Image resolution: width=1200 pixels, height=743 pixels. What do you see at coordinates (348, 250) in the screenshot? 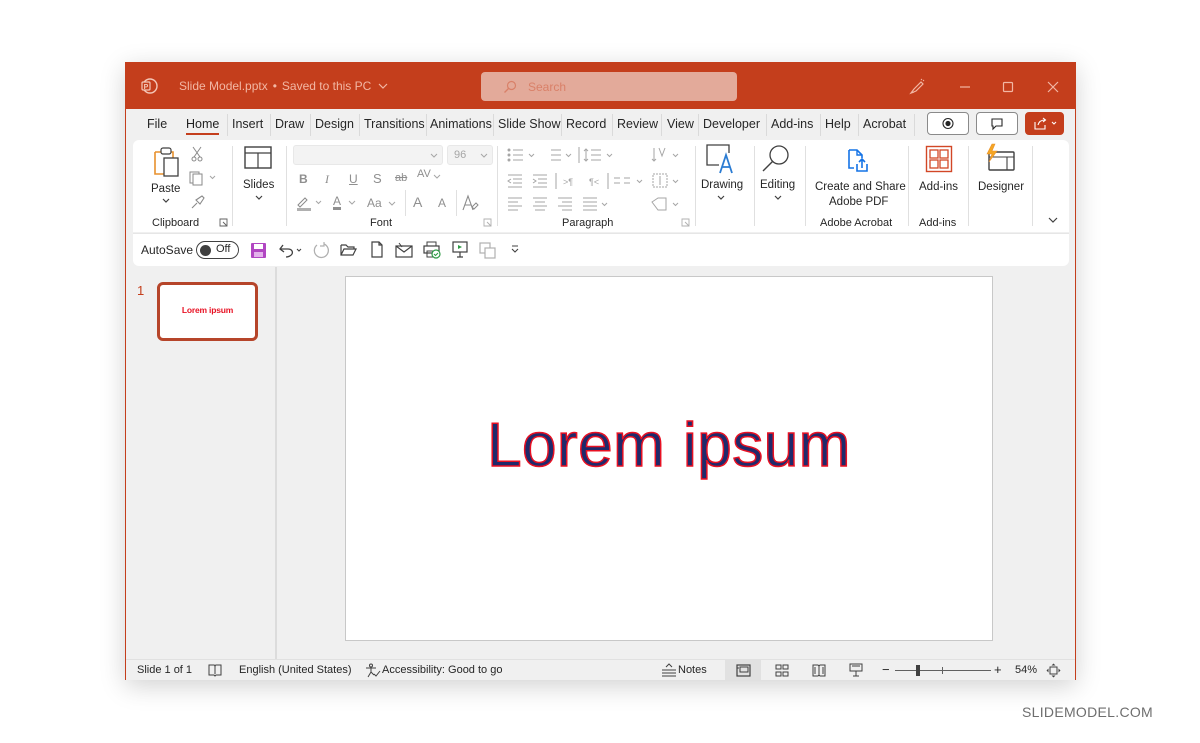
I see `open-folder-icon` at bounding box center [348, 250].